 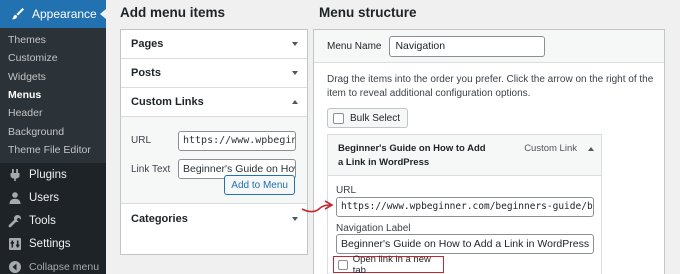 I want to click on submenu-item-menus: Menus, so click(x=53, y=95).